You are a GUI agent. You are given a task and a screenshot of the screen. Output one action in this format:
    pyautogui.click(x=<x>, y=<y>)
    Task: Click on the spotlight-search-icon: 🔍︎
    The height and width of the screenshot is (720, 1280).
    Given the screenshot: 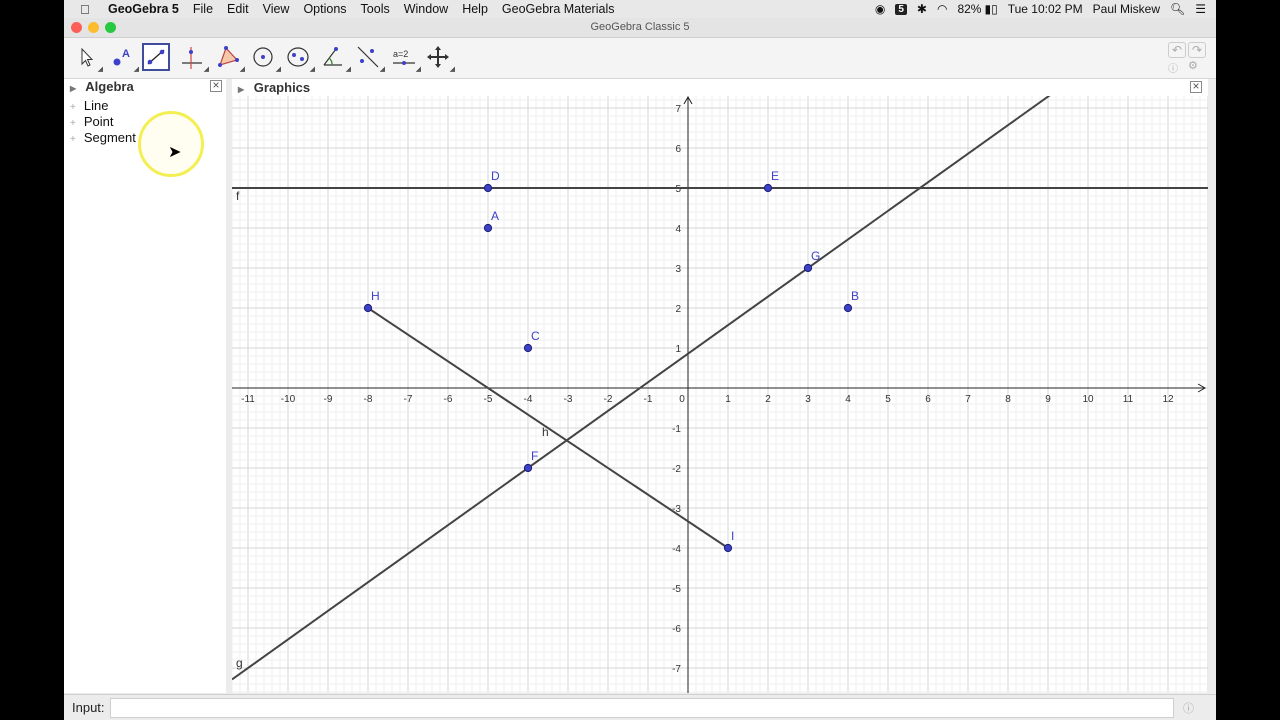 What is the action you would take?
    pyautogui.click(x=1177, y=9)
    